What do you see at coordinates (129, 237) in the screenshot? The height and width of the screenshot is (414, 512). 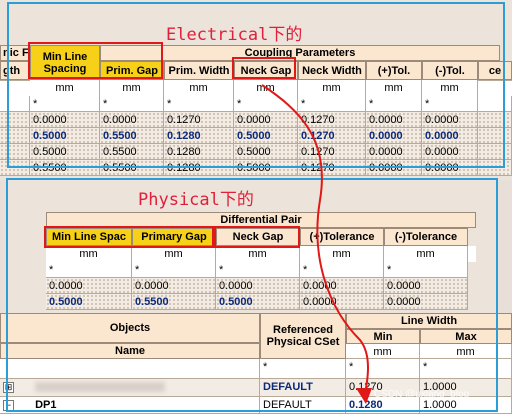 I see `highlight-physical-gaps` at bounding box center [129, 237].